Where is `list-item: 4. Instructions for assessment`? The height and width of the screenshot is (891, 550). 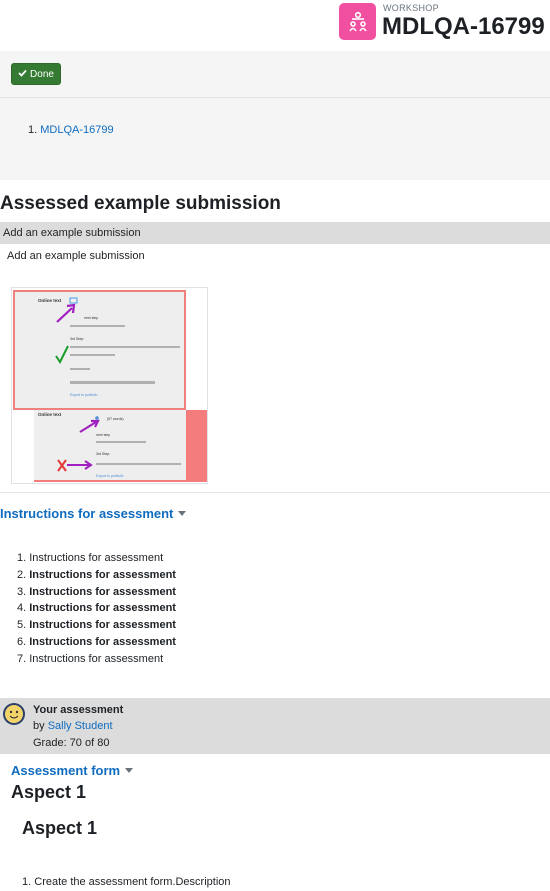 list-item: 4. Instructions for assessment is located at coordinates (96, 608).